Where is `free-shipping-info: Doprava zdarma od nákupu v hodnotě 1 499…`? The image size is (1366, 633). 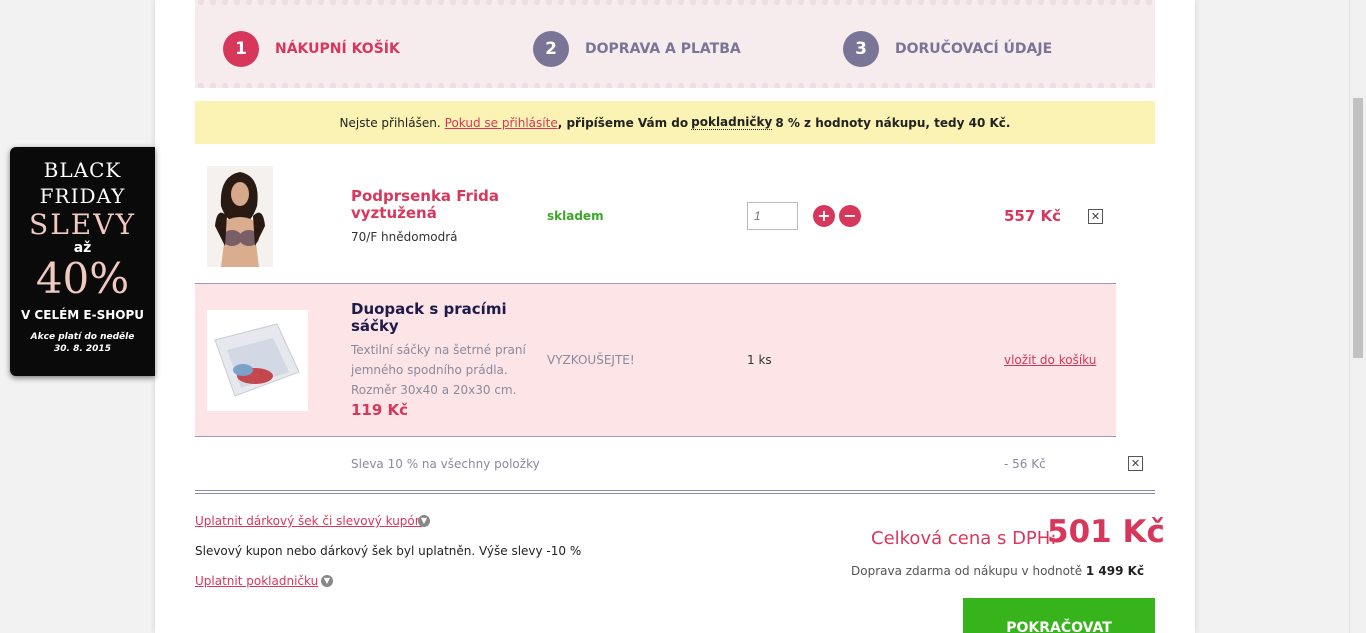 free-shipping-info: Doprava zdarma od nákupu v hodnotě 1 499… is located at coordinates (997, 571).